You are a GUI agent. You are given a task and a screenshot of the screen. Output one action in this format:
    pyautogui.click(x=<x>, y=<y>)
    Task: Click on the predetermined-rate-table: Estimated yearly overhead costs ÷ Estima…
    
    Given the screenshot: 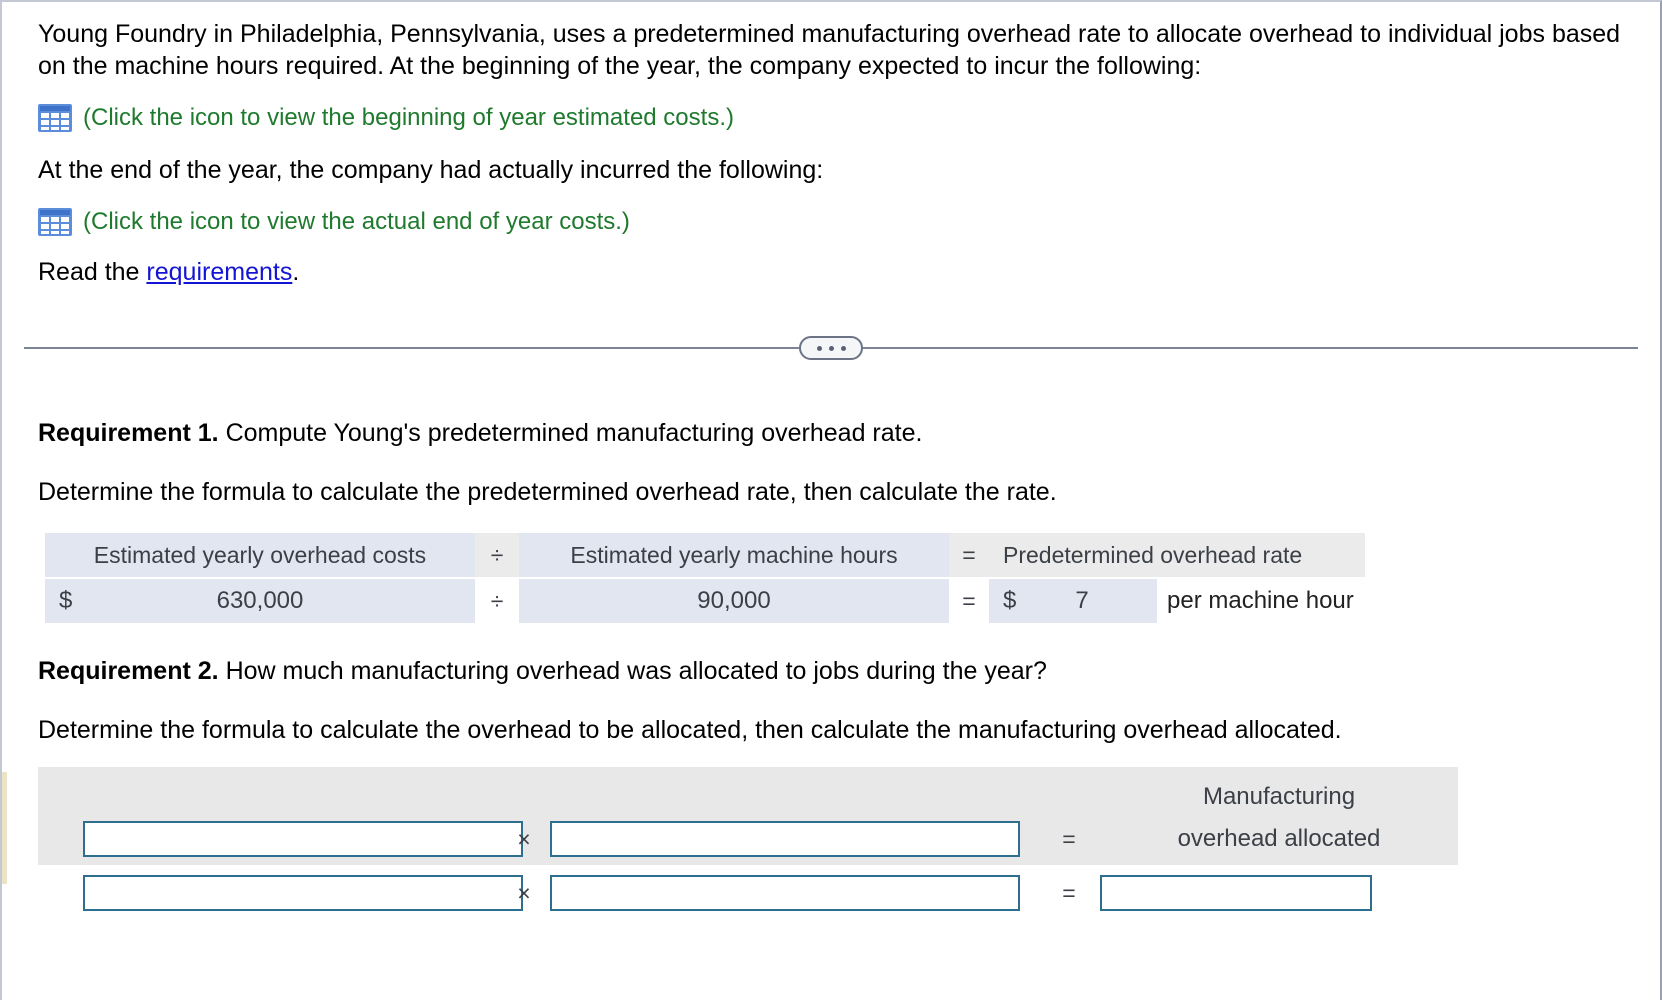 What is the action you would take?
    pyautogui.click(x=705, y=578)
    